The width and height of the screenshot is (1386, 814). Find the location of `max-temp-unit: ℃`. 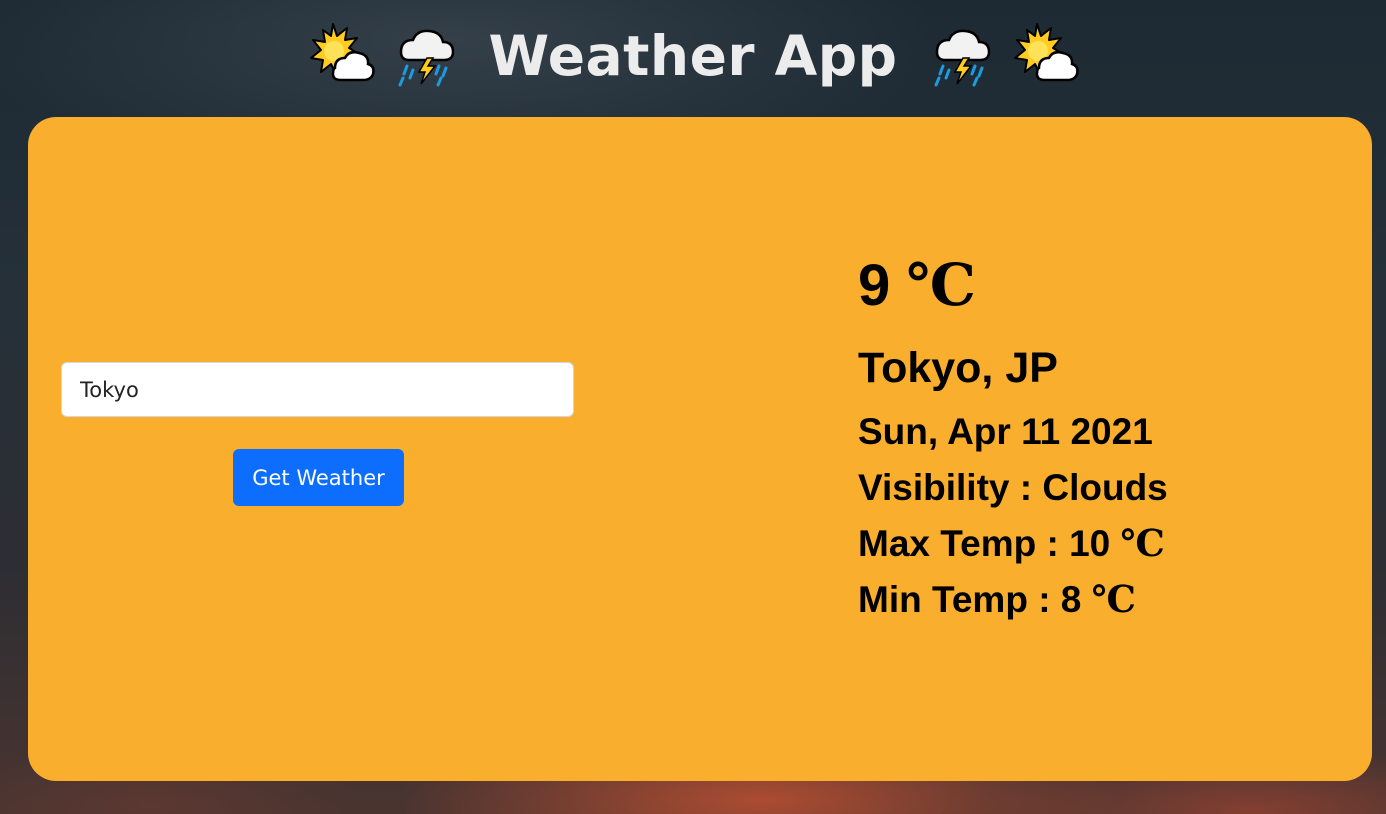

max-temp-unit: ℃ is located at coordinates (1142, 544).